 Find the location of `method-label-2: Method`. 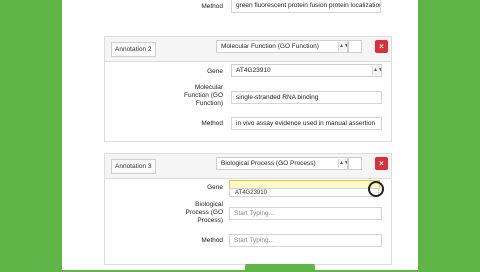

method-label-2: Method is located at coordinates (212, 123).